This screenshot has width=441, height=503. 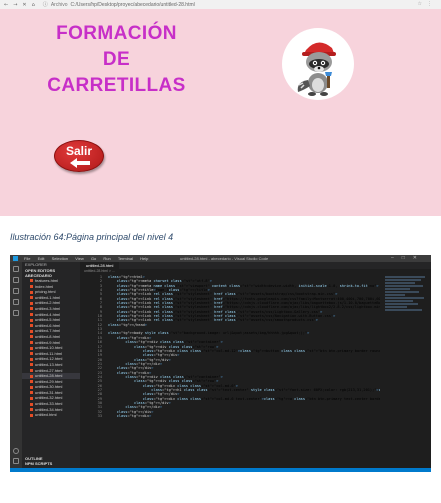 What do you see at coordinates (48, 314) in the screenshot?
I see `file-name: untitled-4.html` at bounding box center [48, 314].